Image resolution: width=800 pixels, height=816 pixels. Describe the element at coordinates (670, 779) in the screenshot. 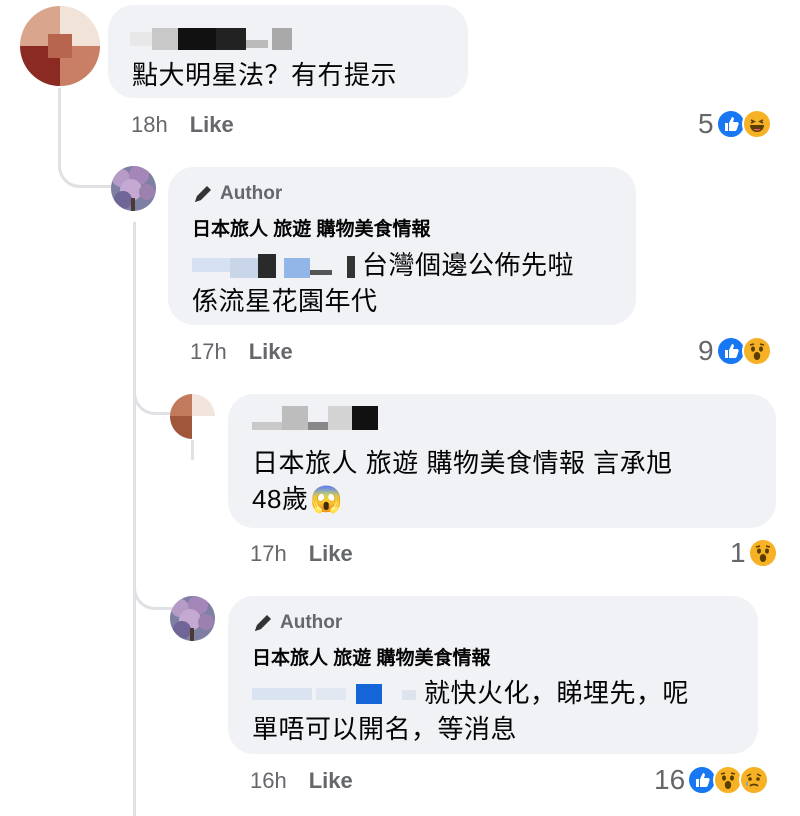

I see `reaction-count: 16` at that location.